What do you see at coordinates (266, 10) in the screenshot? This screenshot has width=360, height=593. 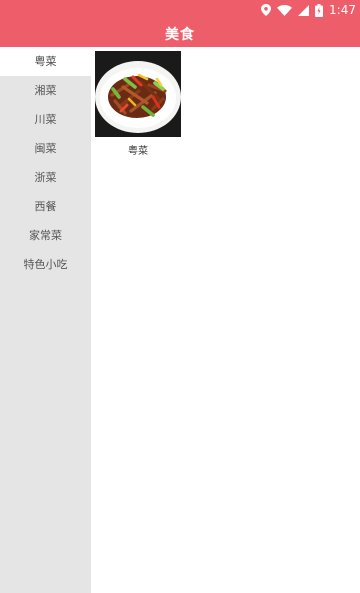 I see `location-icon` at bounding box center [266, 10].